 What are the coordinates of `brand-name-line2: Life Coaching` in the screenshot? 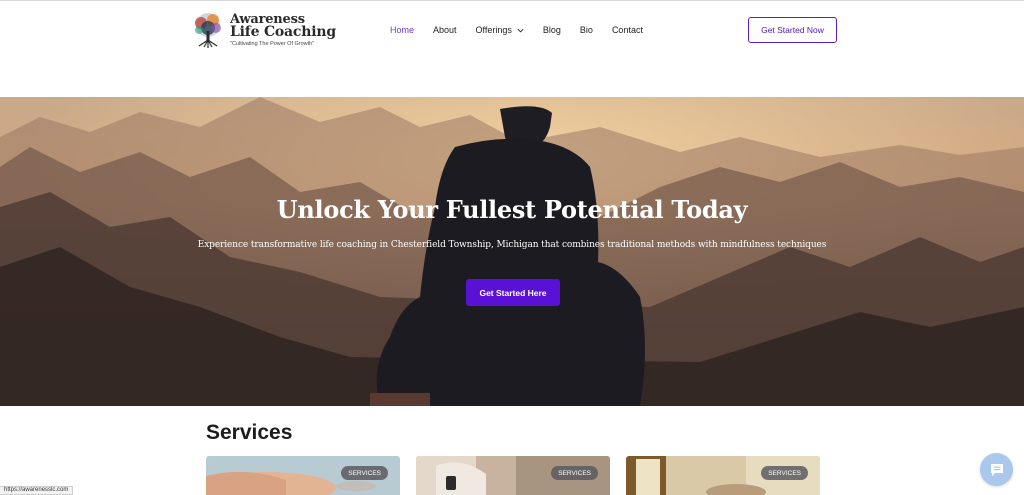 It's located at (283, 32).